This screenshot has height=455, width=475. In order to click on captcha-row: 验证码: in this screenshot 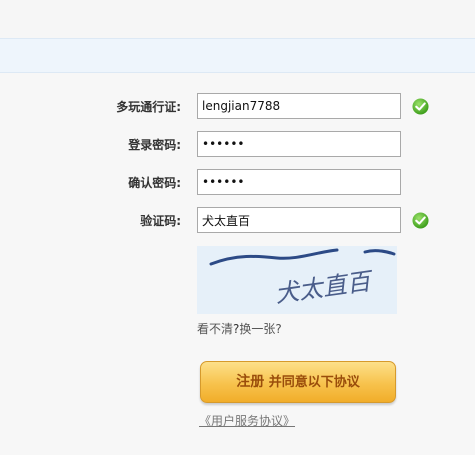, I will do `click(237, 221)`.